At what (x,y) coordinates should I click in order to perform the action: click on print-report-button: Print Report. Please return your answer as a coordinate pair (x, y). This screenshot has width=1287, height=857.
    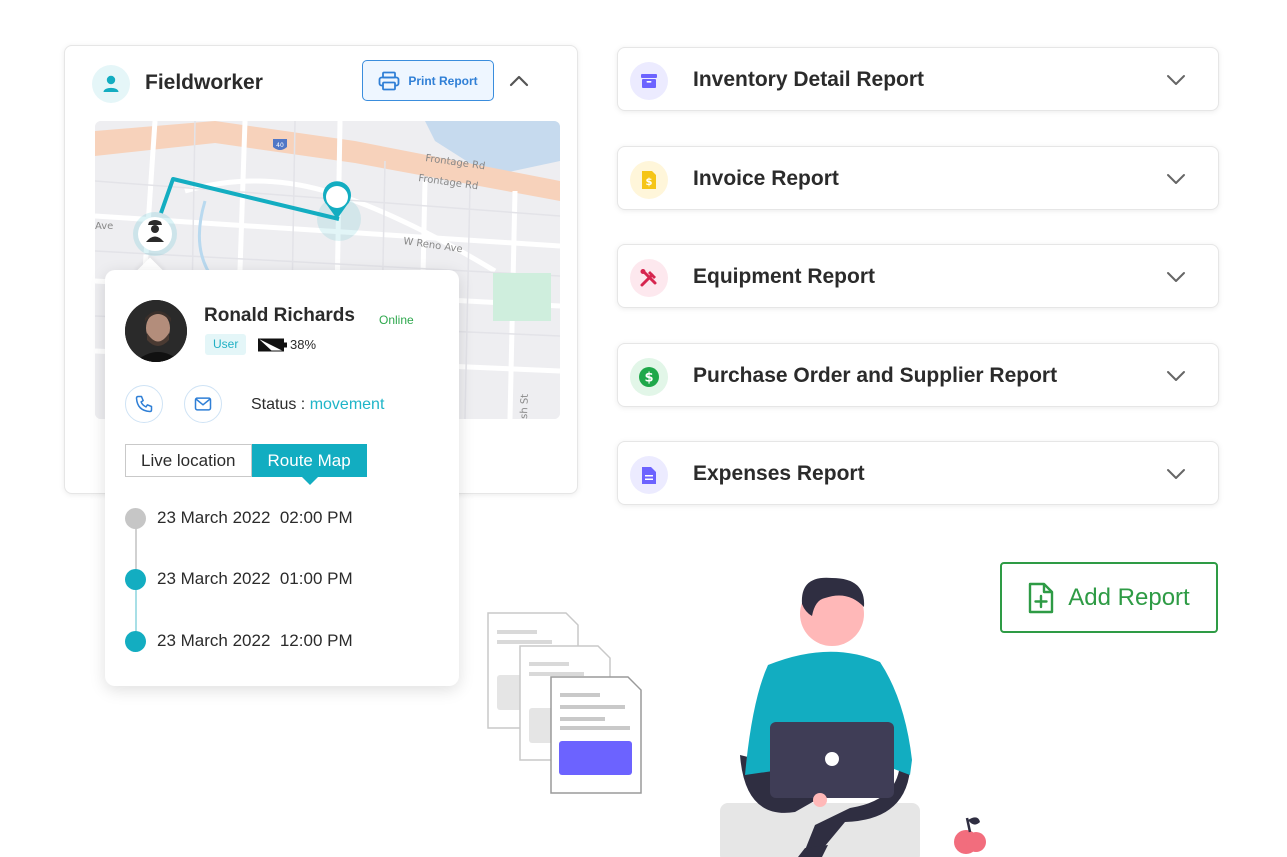
    Looking at the image, I should click on (428, 80).